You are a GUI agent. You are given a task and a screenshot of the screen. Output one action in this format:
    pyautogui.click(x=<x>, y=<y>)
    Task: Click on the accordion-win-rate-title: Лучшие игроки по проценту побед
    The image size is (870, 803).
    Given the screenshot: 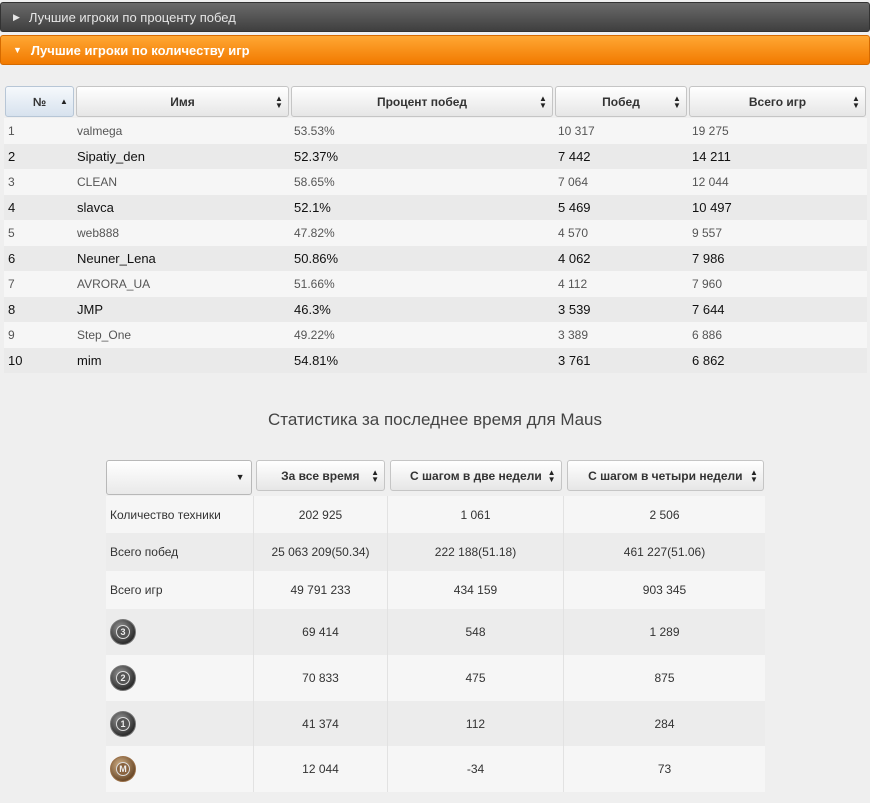 What is the action you would take?
    pyautogui.click(x=132, y=17)
    